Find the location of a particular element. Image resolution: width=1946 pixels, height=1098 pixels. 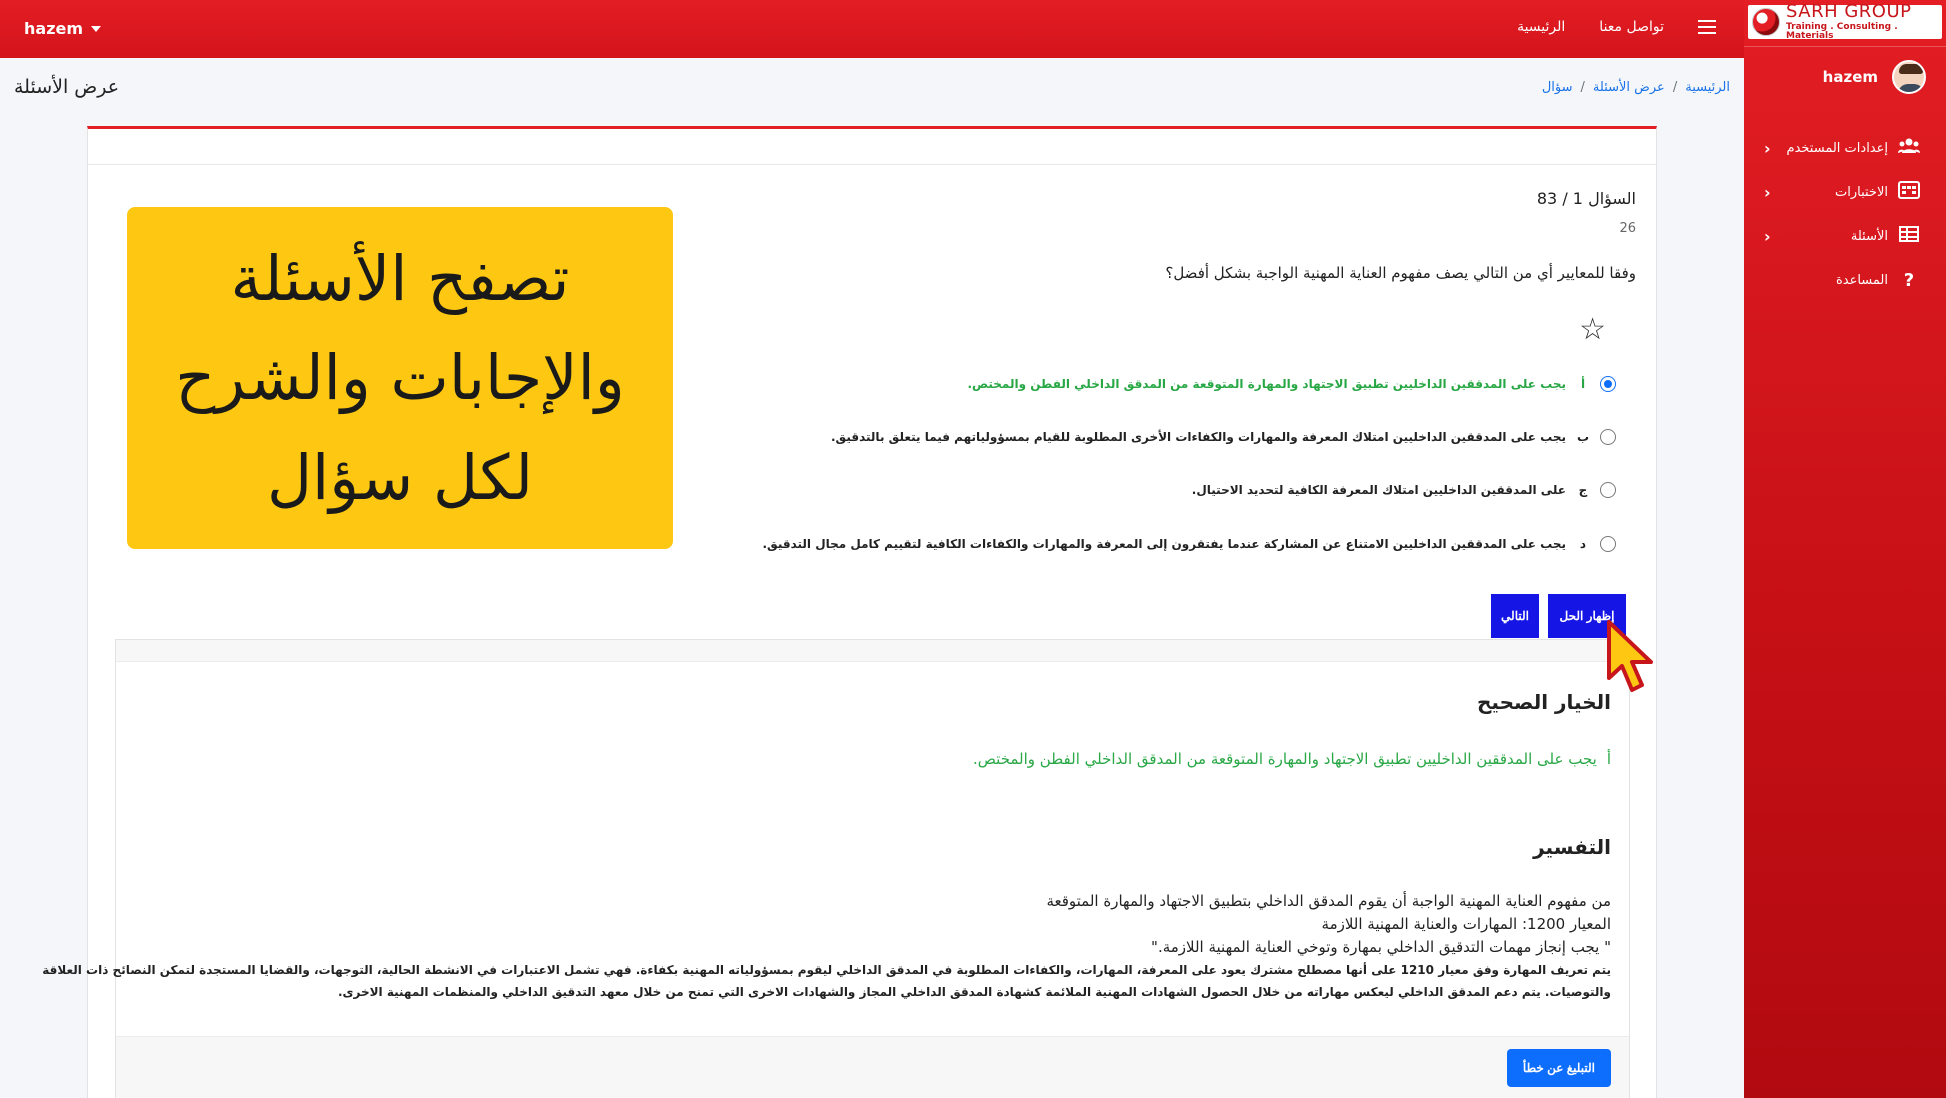

caret-down-icon is located at coordinates (96, 28).